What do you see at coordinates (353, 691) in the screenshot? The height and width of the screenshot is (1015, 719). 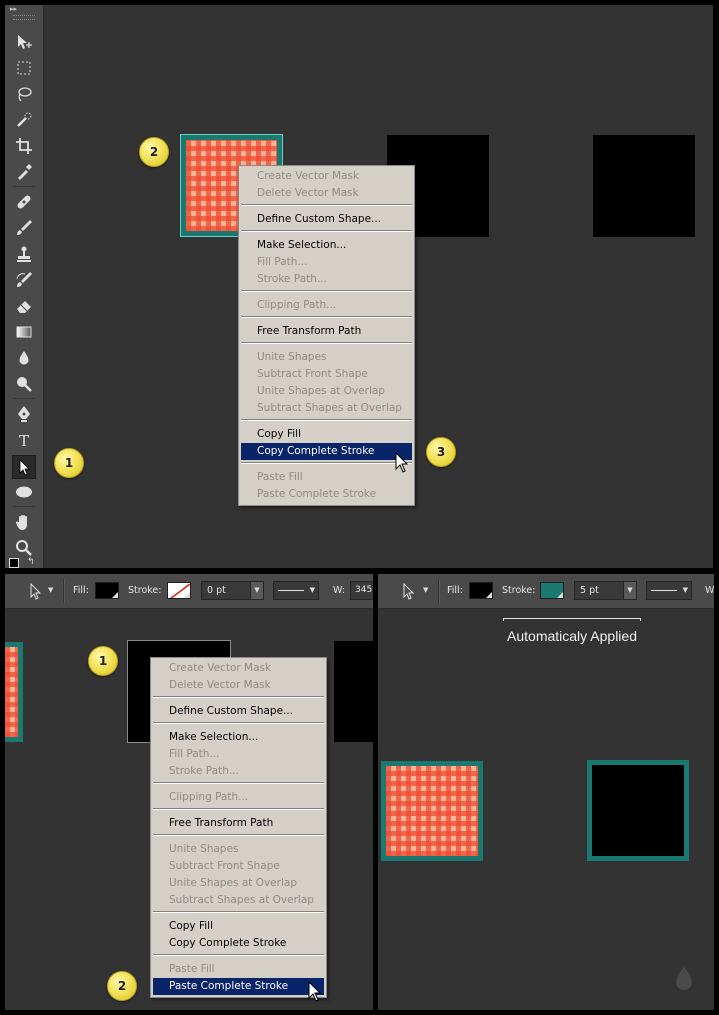 I see `shape-black-square-partial` at bounding box center [353, 691].